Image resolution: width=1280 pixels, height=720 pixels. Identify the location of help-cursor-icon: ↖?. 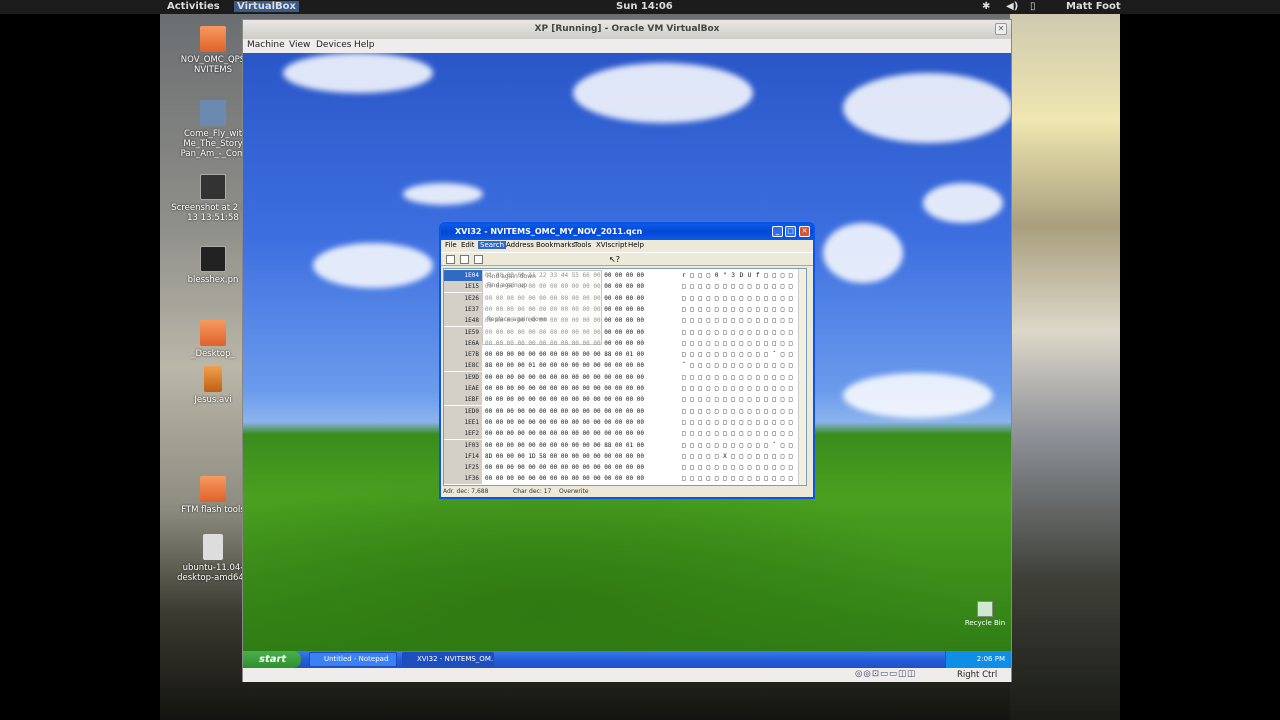
(614, 259).